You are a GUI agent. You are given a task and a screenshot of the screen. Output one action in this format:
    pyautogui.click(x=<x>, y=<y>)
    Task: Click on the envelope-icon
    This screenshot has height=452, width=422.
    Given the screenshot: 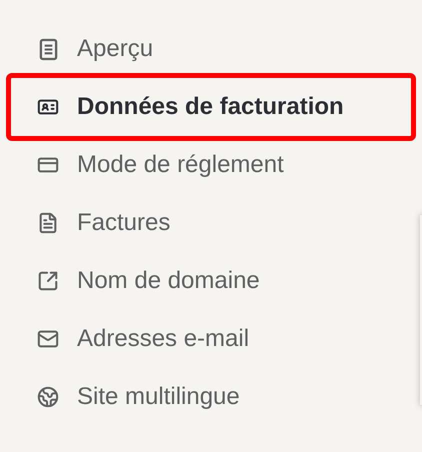 What is the action you would take?
    pyautogui.click(x=48, y=339)
    